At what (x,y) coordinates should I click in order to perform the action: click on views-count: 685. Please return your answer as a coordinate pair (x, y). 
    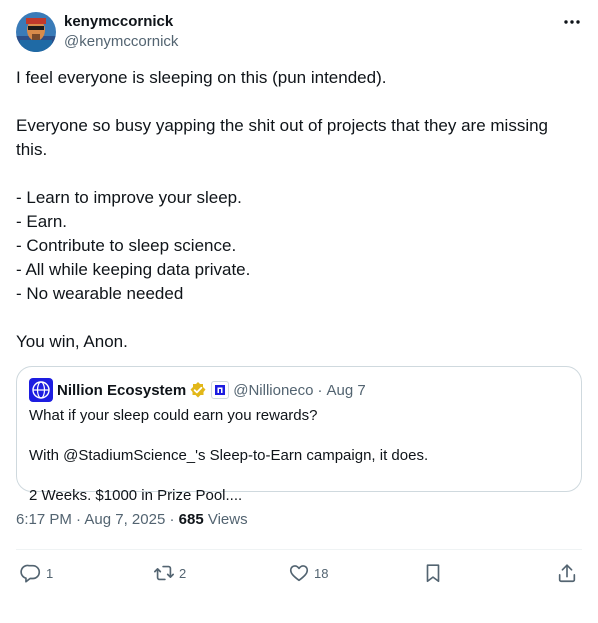
    Looking at the image, I should click on (191, 519).